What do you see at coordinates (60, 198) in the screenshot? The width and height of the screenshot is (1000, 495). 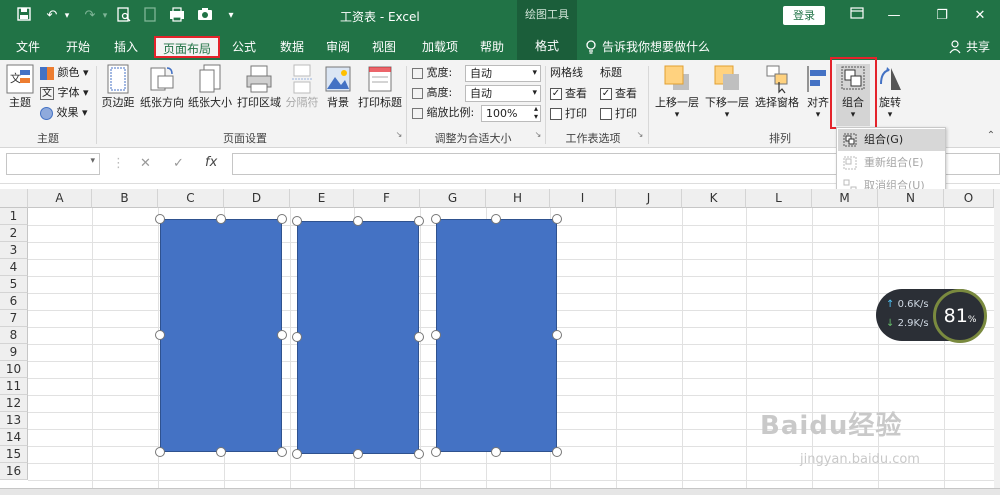 I see `column-header: A` at bounding box center [60, 198].